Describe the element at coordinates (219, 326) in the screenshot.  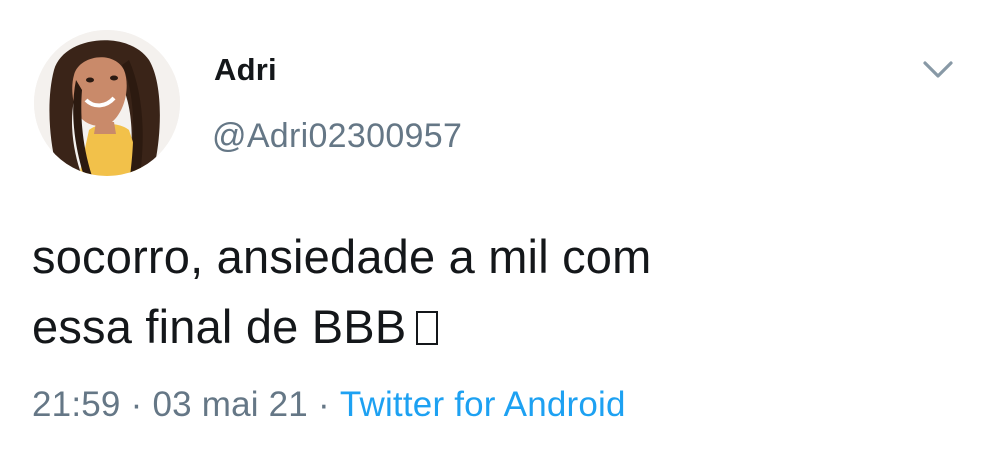
I see `tweet-text-line-content: essa final de BBB` at that location.